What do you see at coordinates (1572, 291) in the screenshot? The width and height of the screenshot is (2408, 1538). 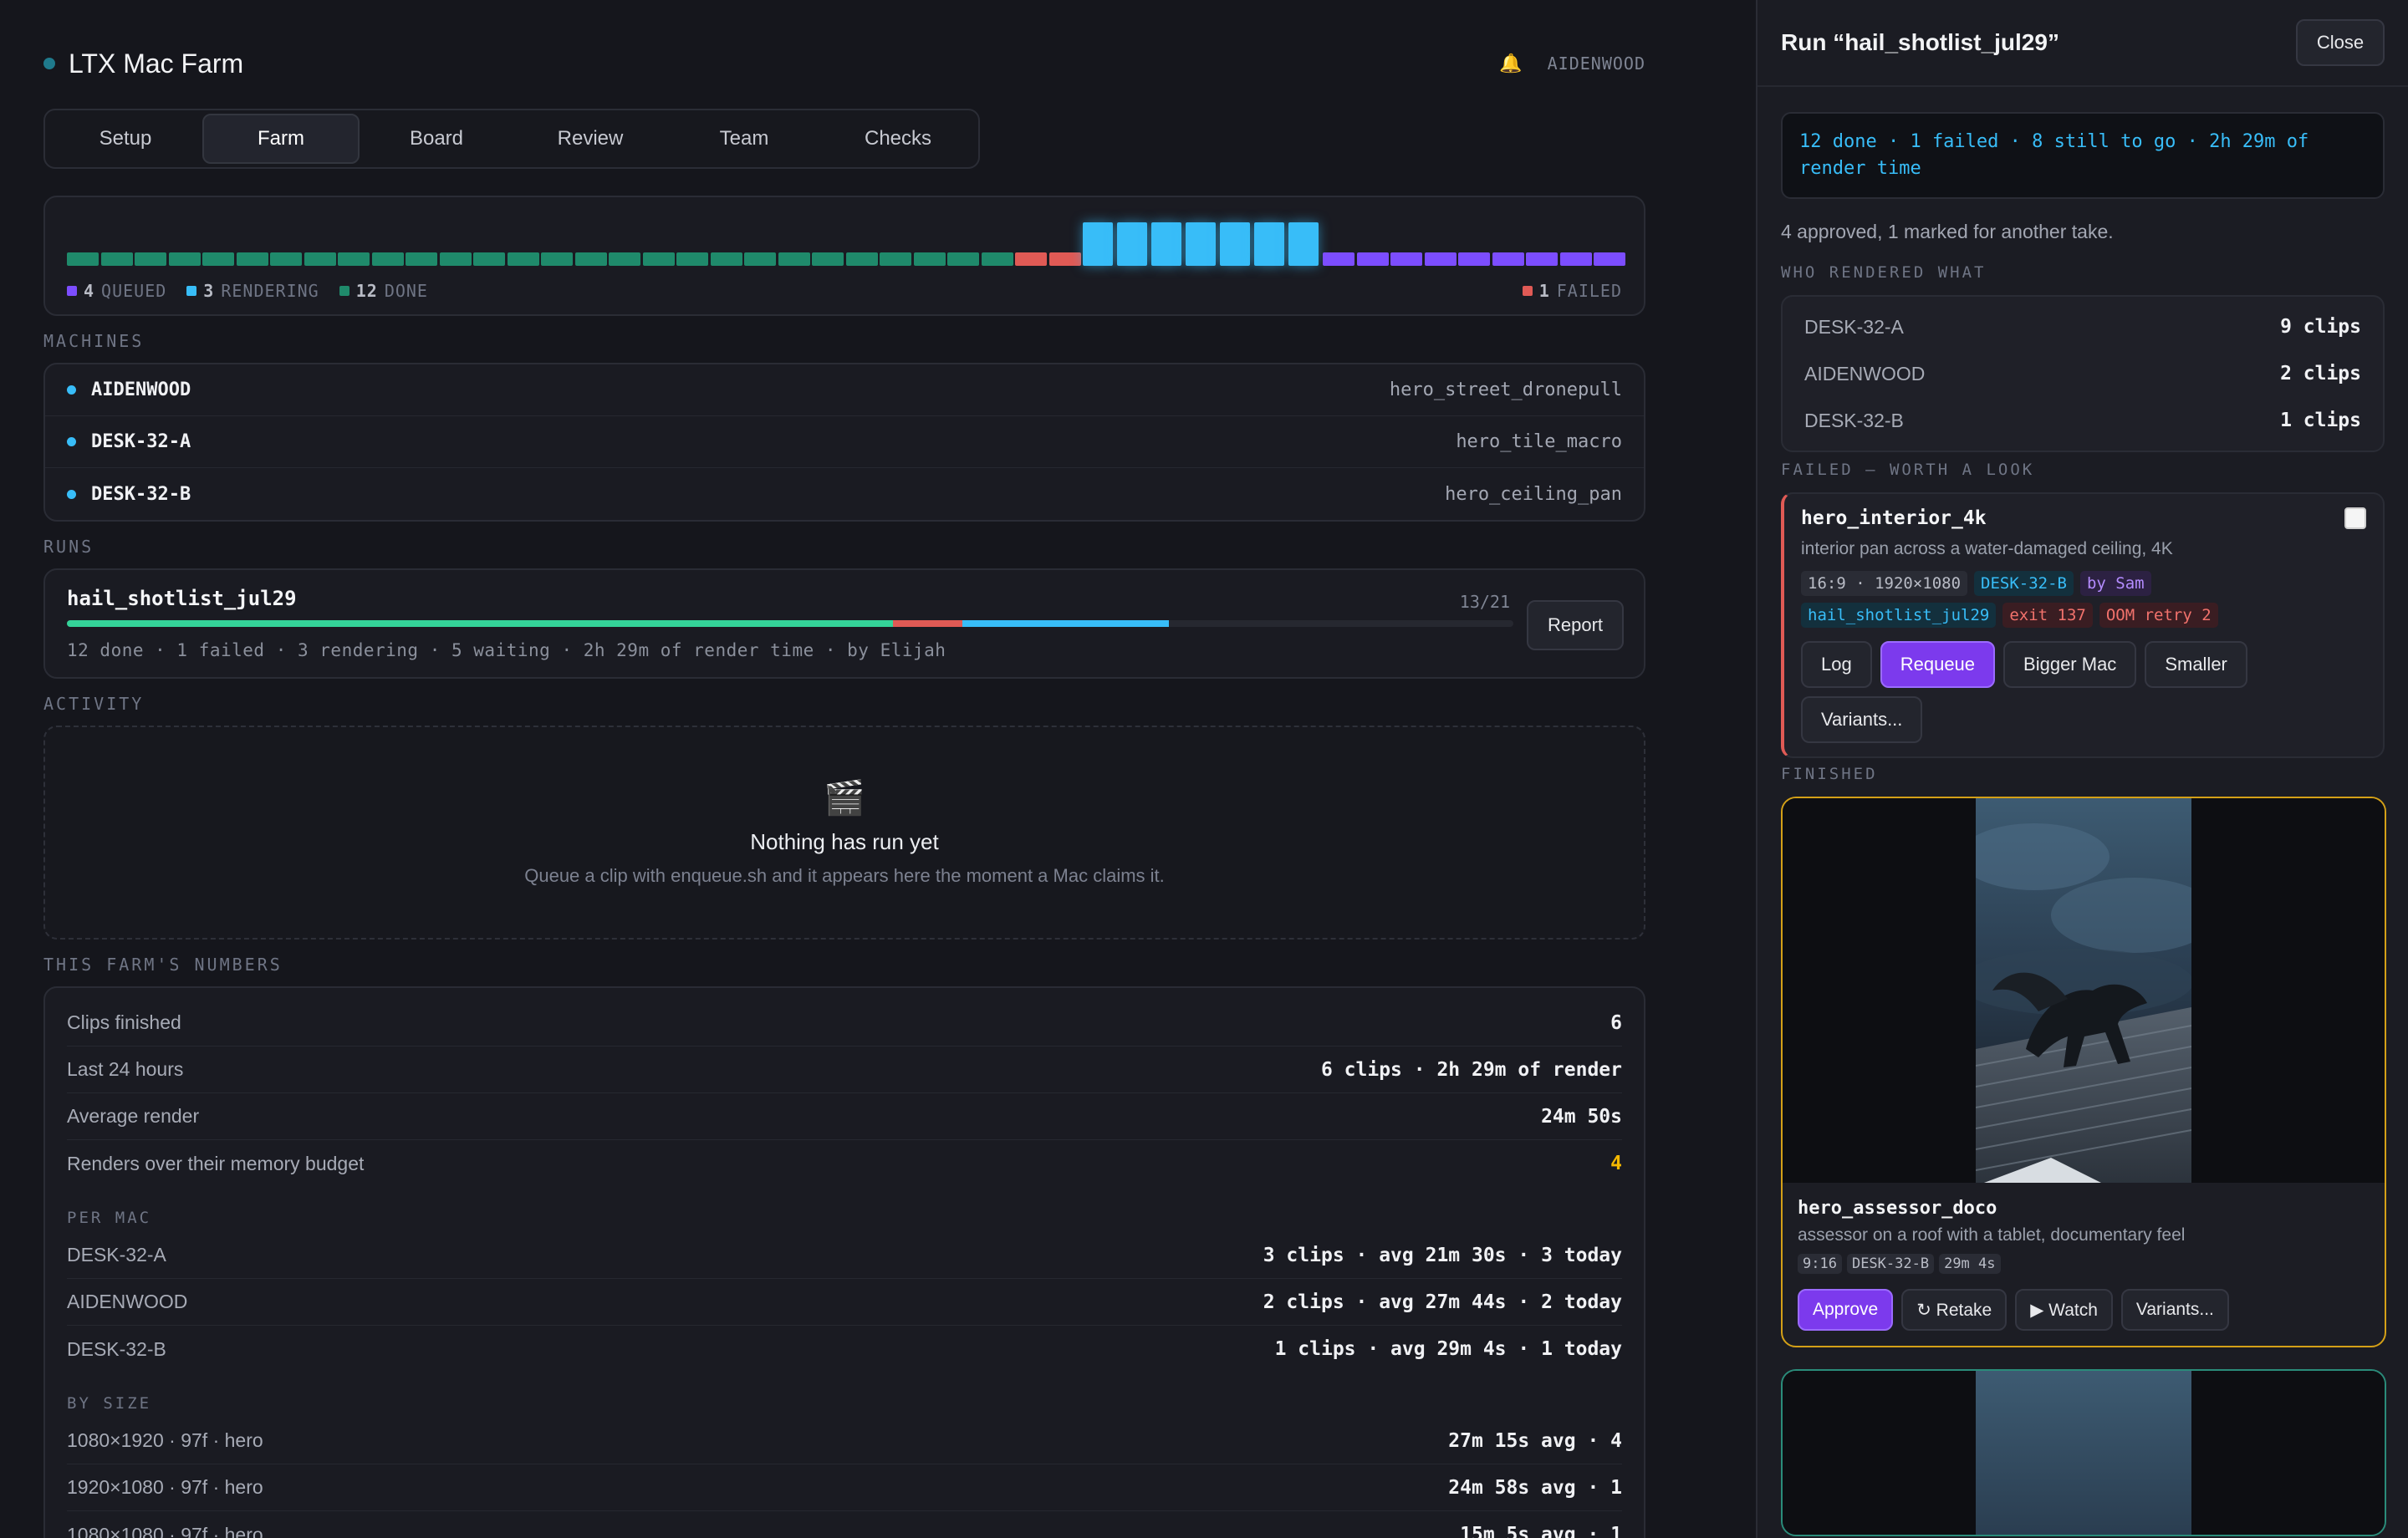 I see `legend-failed: 1 FAILED` at bounding box center [1572, 291].